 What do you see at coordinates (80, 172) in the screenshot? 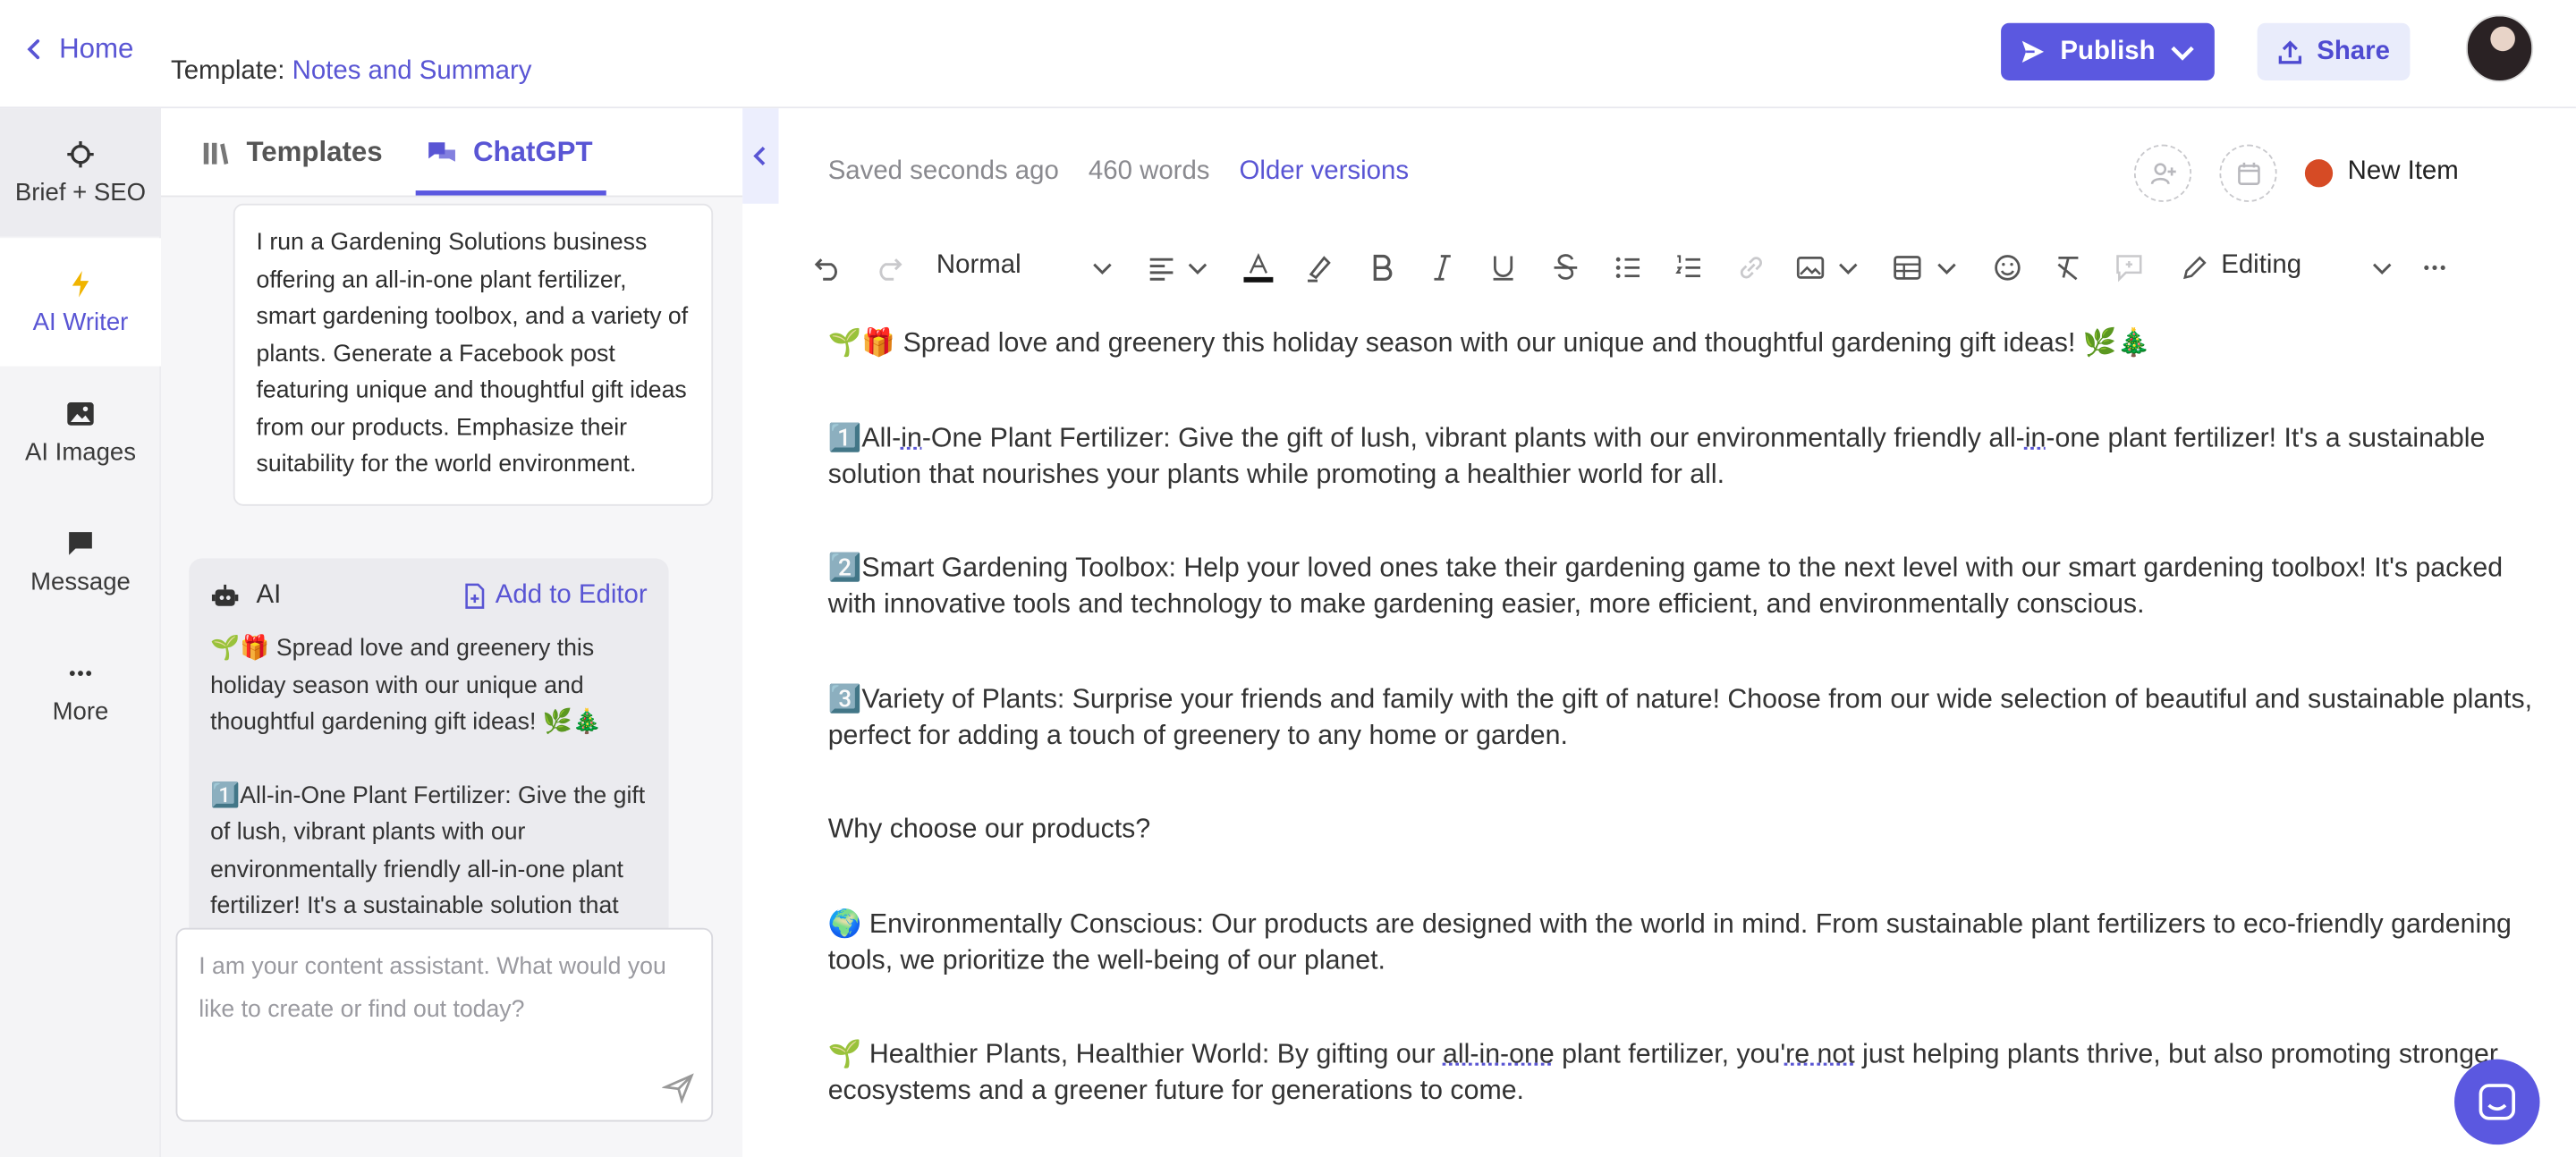
I see `nav-item-brief-seo: Brief + SEO` at bounding box center [80, 172].